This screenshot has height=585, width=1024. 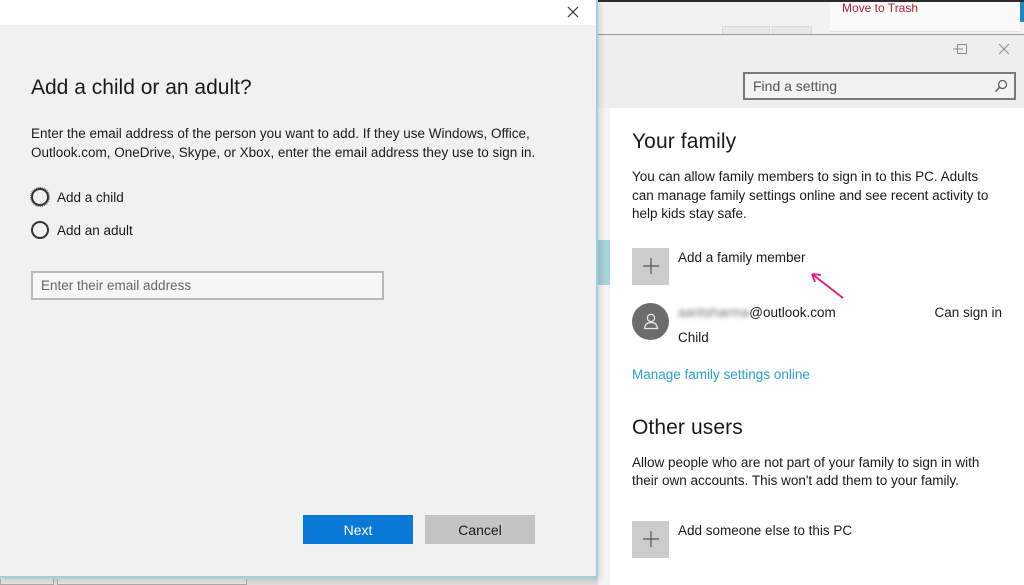 I want to click on settings-nav-strip, so click(x=604, y=346).